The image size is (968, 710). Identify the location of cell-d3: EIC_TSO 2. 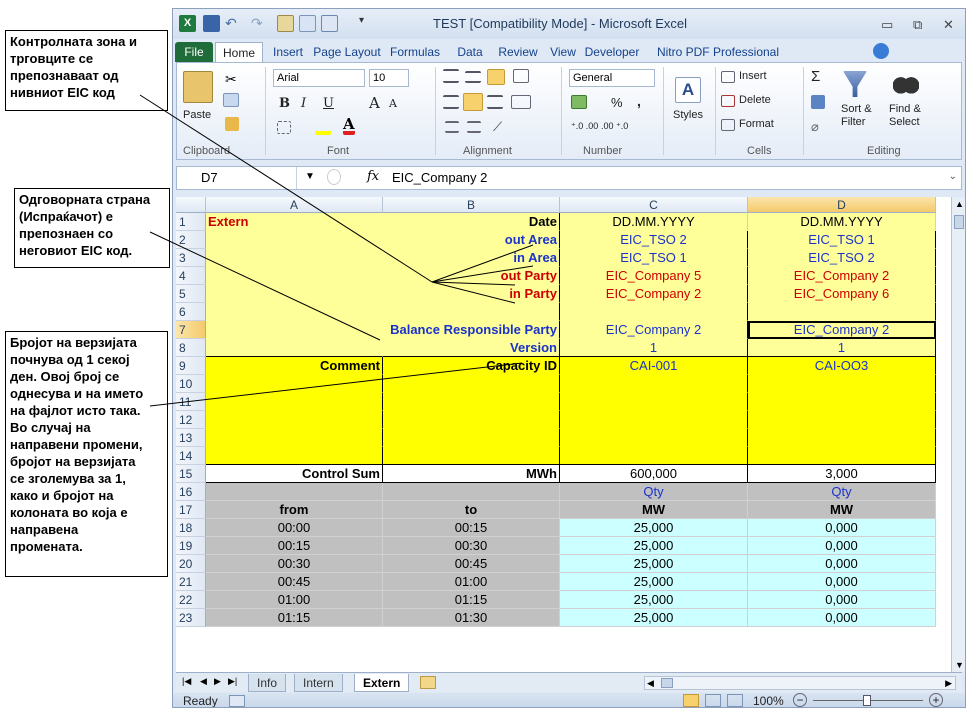
(842, 258).